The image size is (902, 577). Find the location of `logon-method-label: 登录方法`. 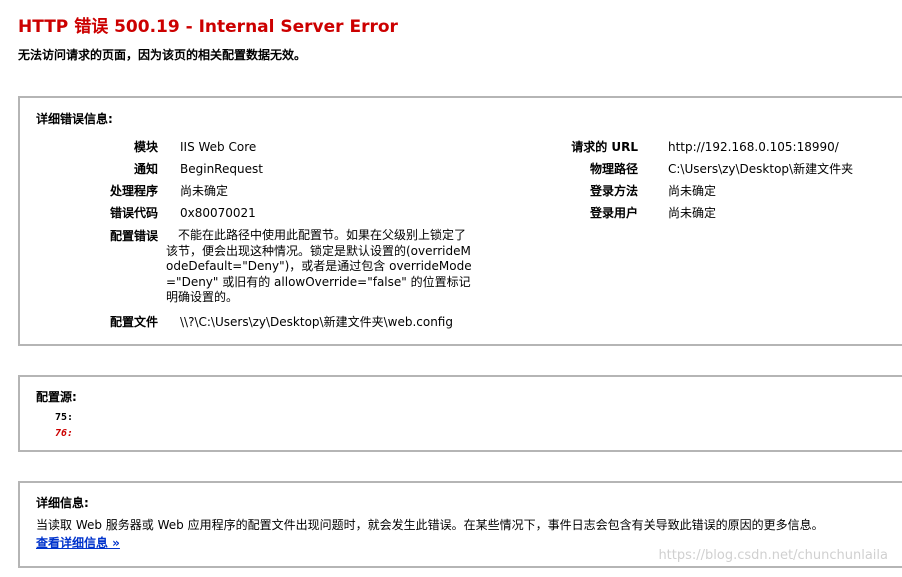

logon-method-label: 登录方法 is located at coordinates (613, 191).